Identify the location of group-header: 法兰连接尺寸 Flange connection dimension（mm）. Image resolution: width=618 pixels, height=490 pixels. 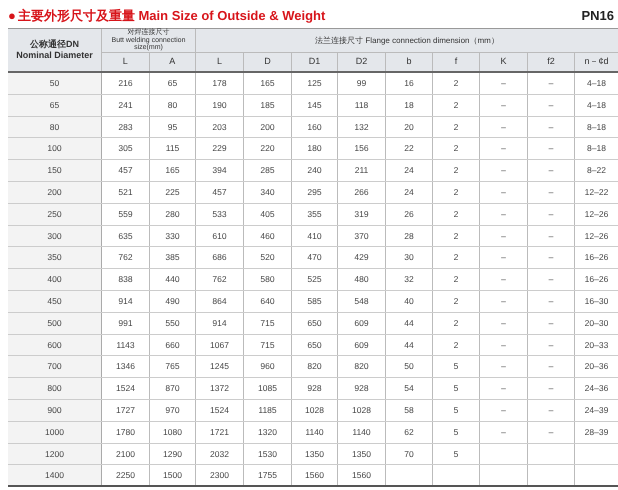
(407, 40).